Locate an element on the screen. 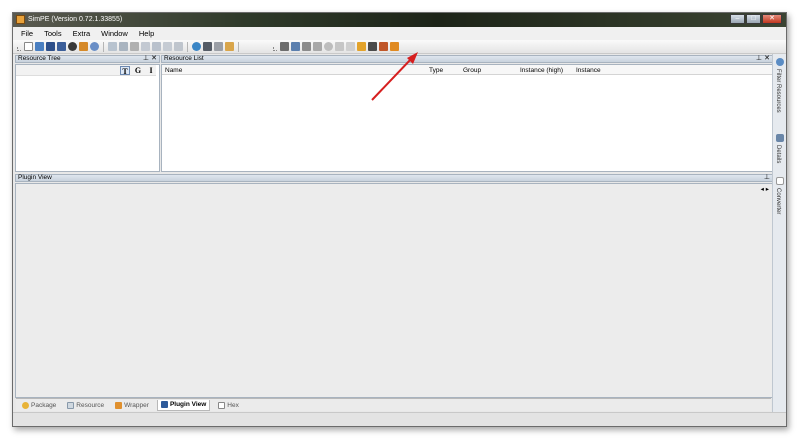 This screenshot has width=800, height=440. arrow-shaft is located at coordinates (392, 79).